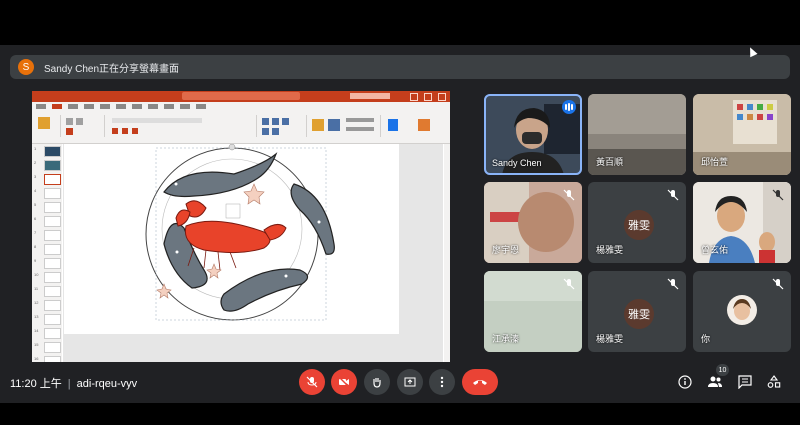  I want to click on more-options-button, so click(442, 382).